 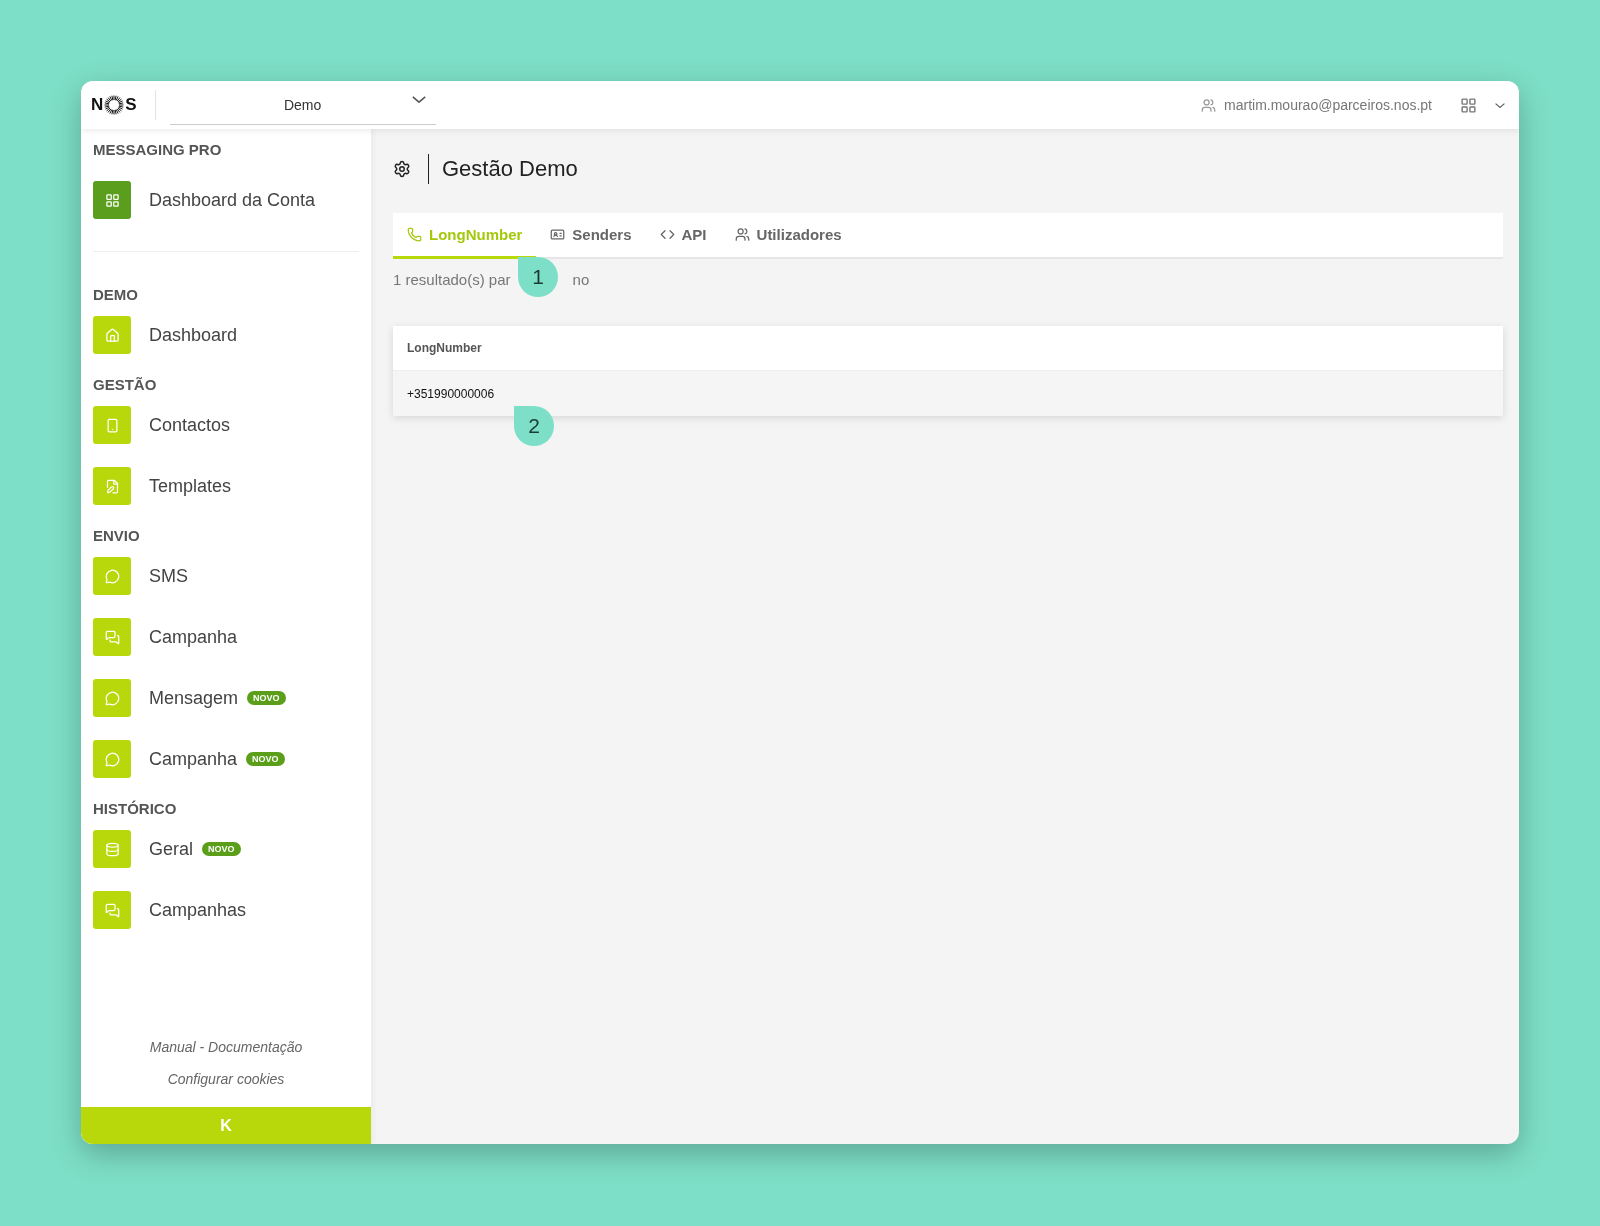 What do you see at coordinates (226, 486) in the screenshot?
I see `sidebar-item: Templates` at bounding box center [226, 486].